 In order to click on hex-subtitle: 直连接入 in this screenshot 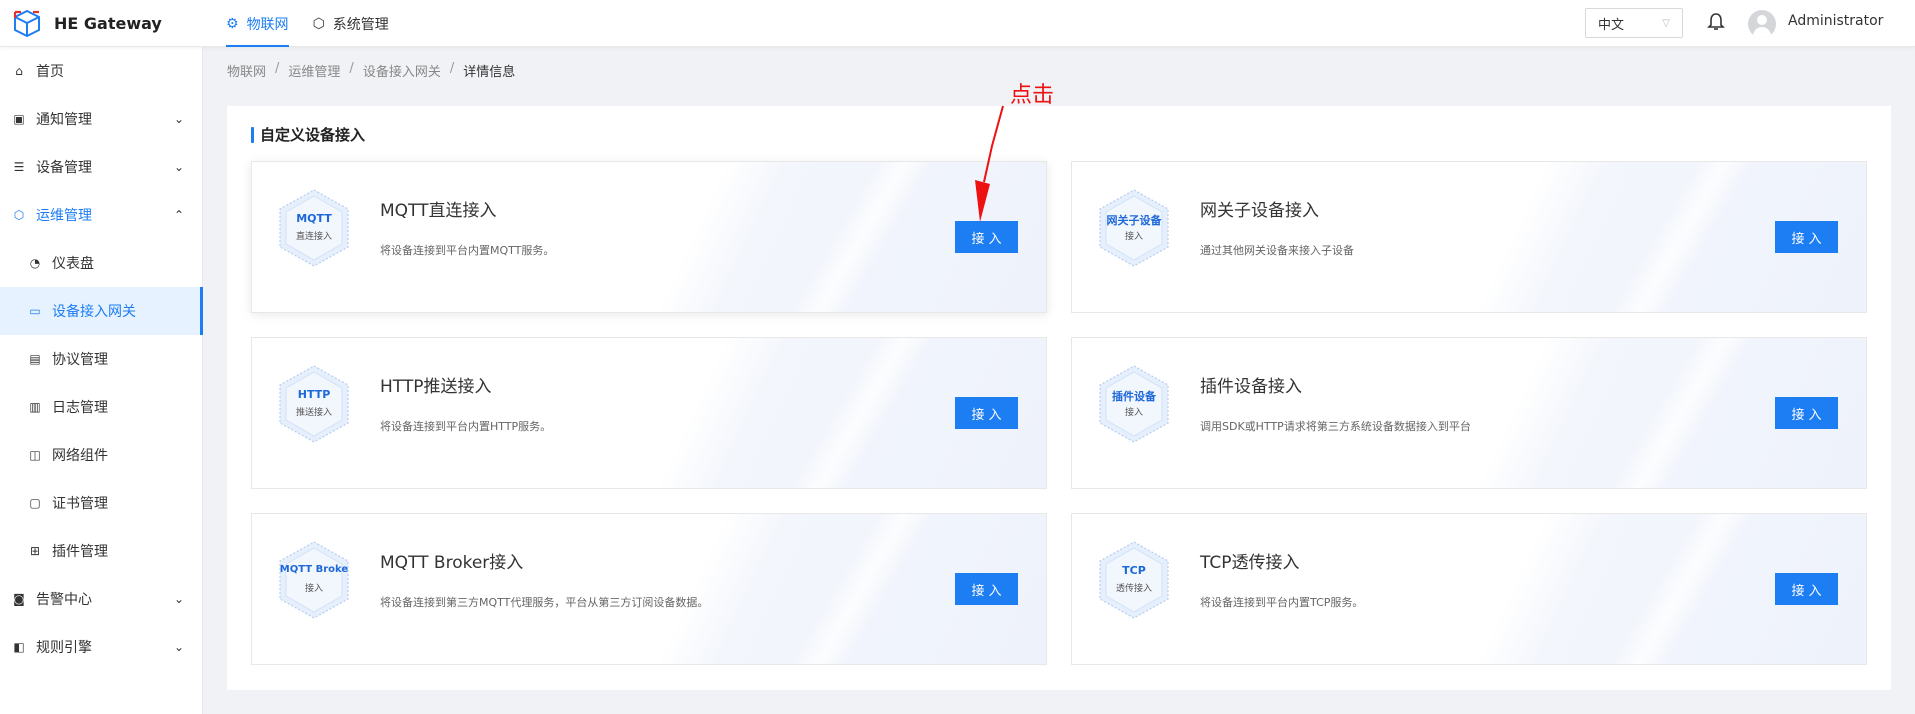, I will do `click(313, 237)`.